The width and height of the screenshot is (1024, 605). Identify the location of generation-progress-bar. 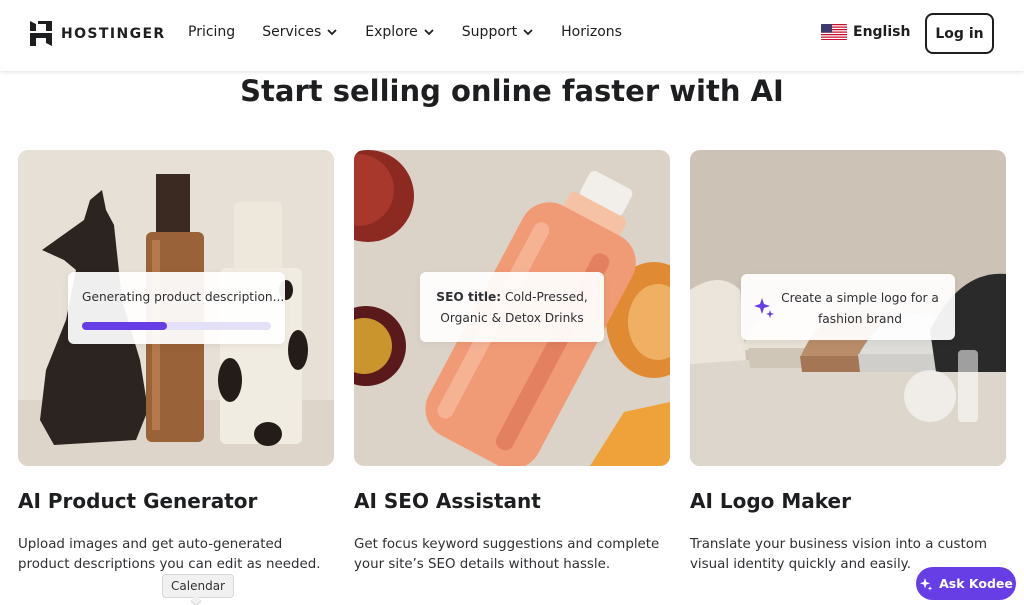
(176, 326).